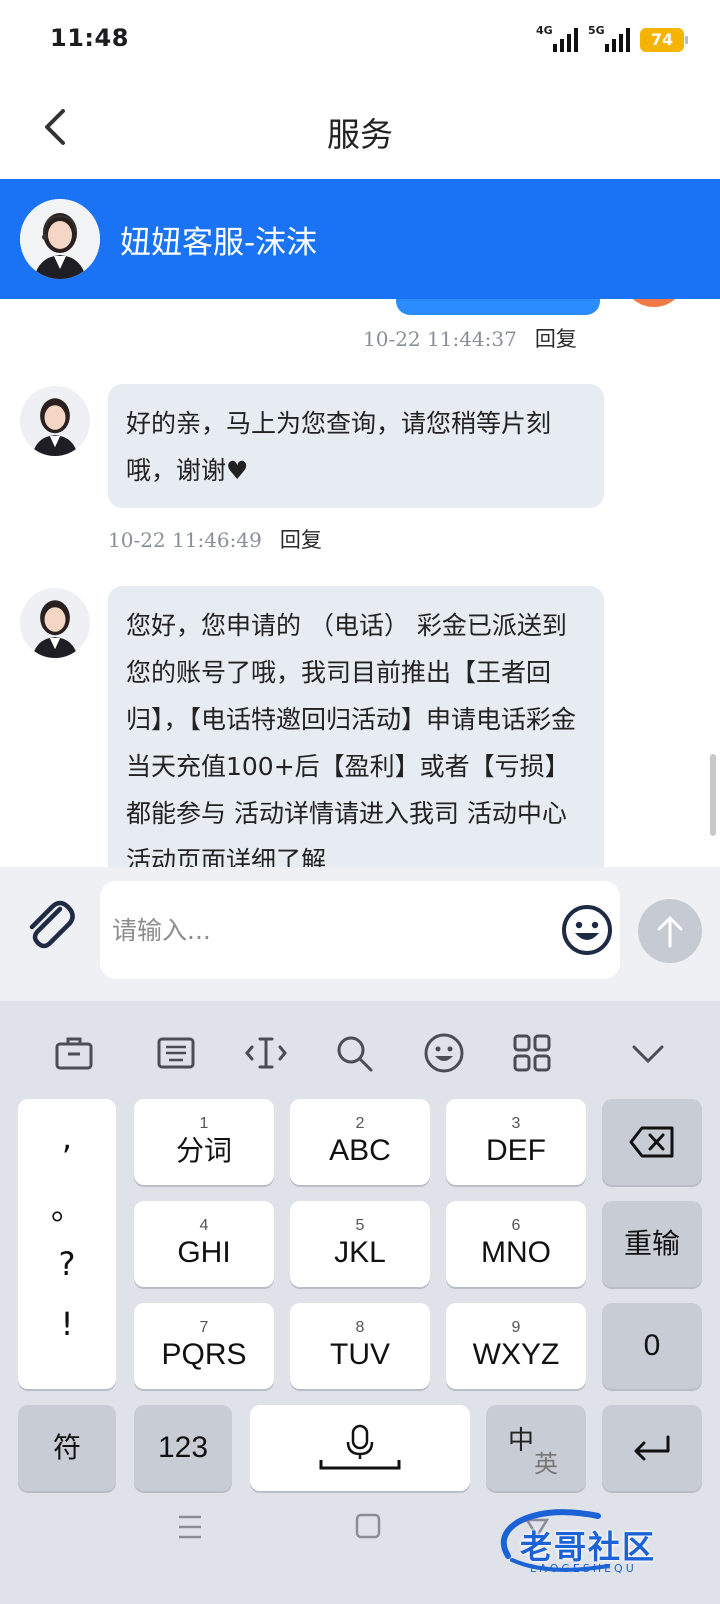  I want to click on message-meta: 10-22 11:44:37 回复, so click(470, 338).